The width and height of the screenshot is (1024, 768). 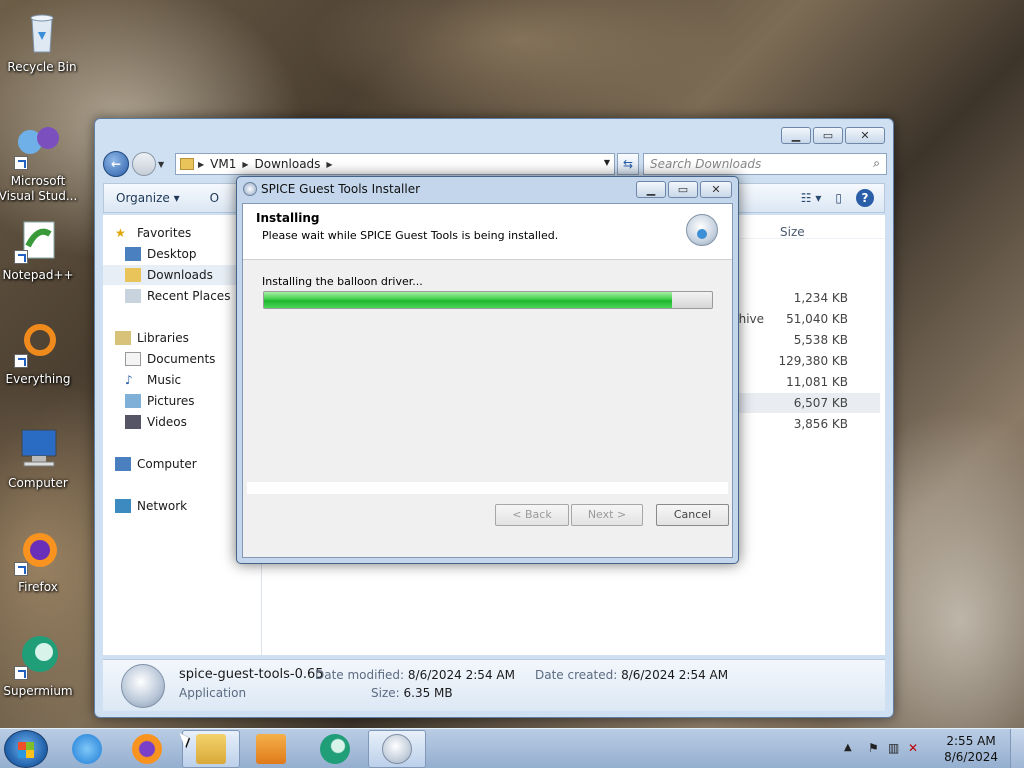 What do you see at coordinates (40, 353) in the screenshot?
I see `desktop-icon-everything: Everything` at bounding box center [40, 353].